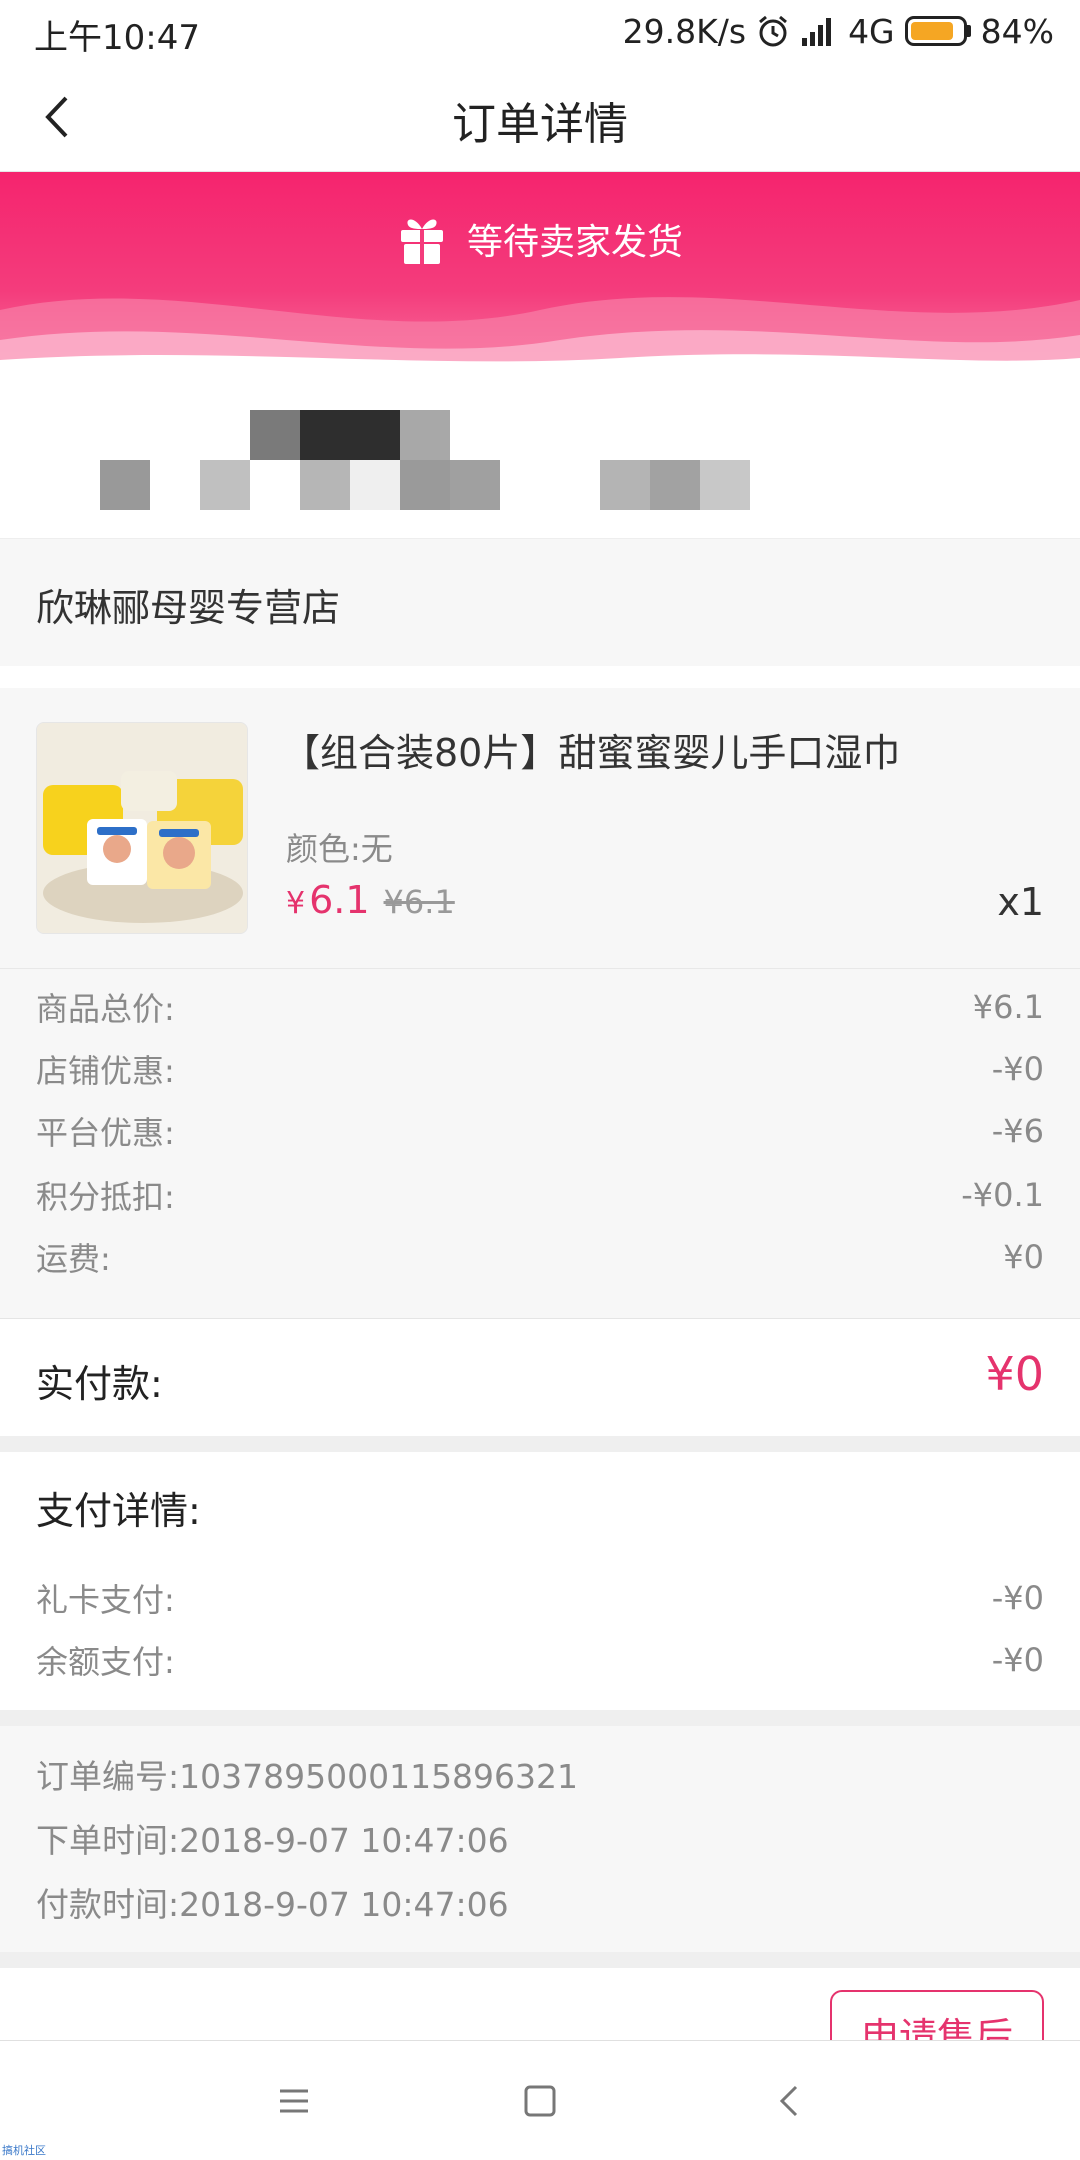 This screenshot has height=2160, width=1080. I want to click on payment-row: 礼卡支付: -¥0, so click(540, 1598).